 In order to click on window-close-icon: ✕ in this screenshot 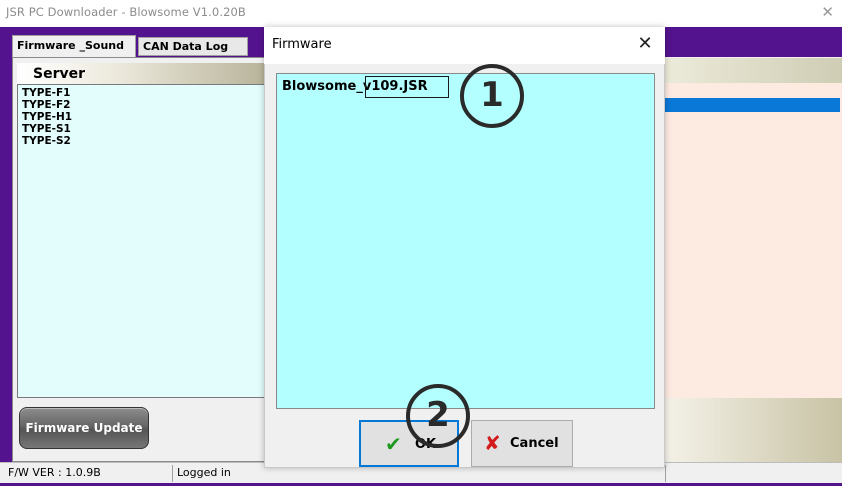, I will do `click(827, 12)`.